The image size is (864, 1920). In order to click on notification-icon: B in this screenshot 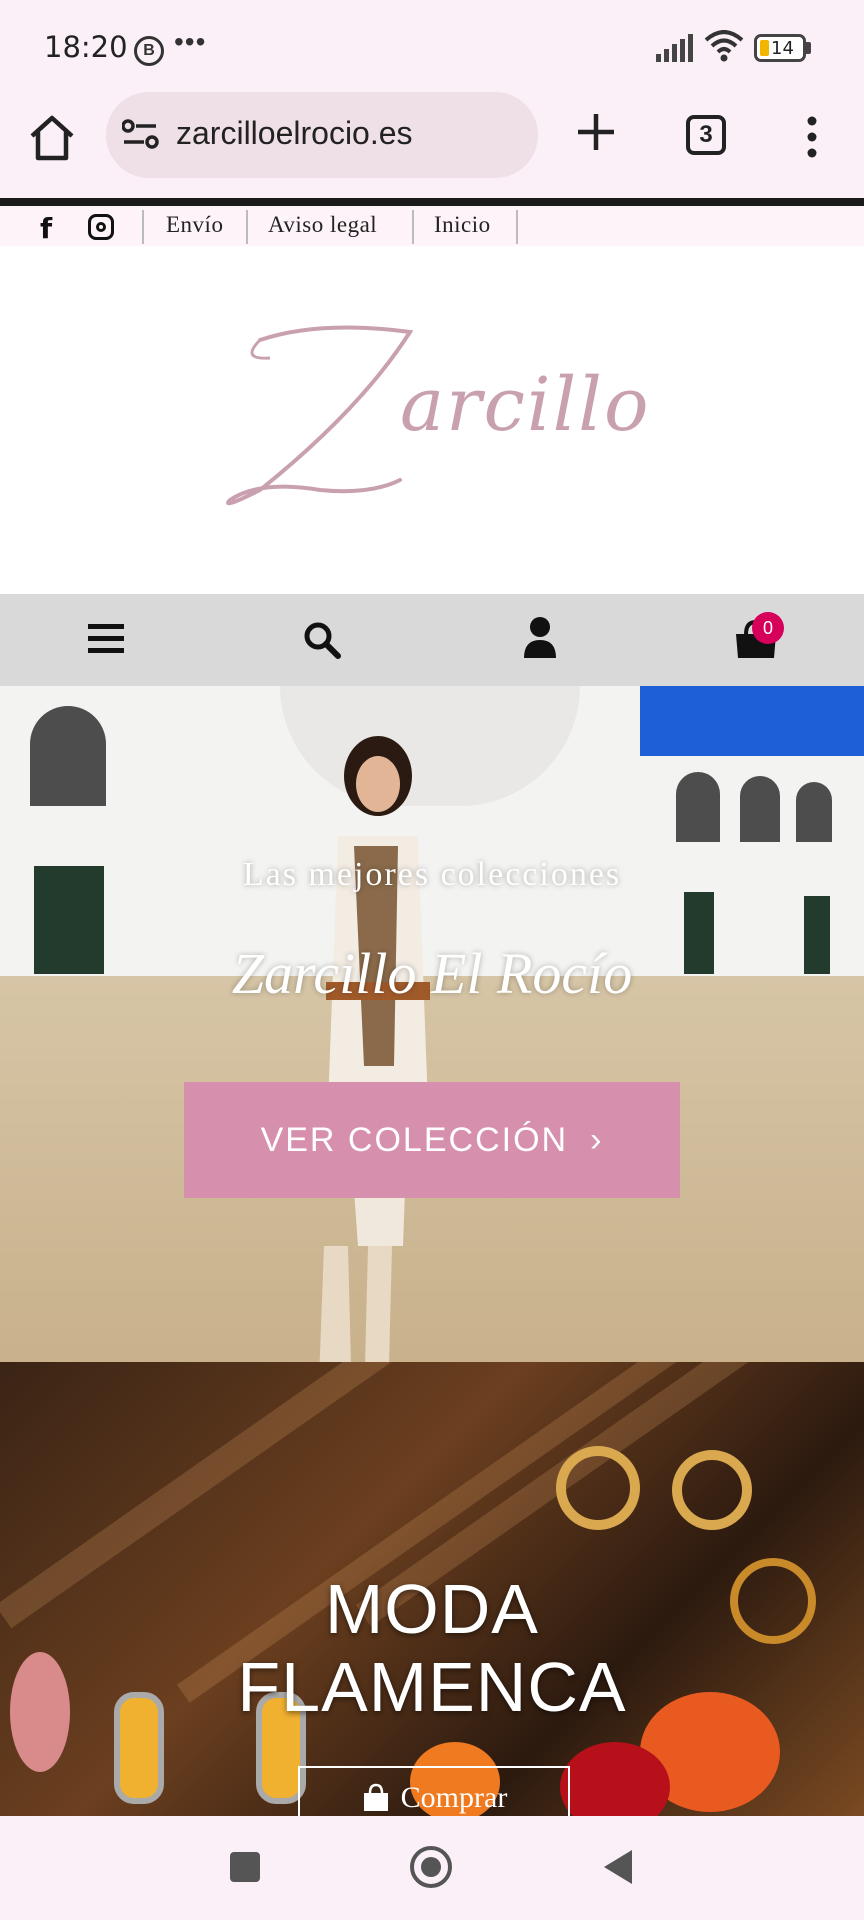, I will do `click(149, 51)`.